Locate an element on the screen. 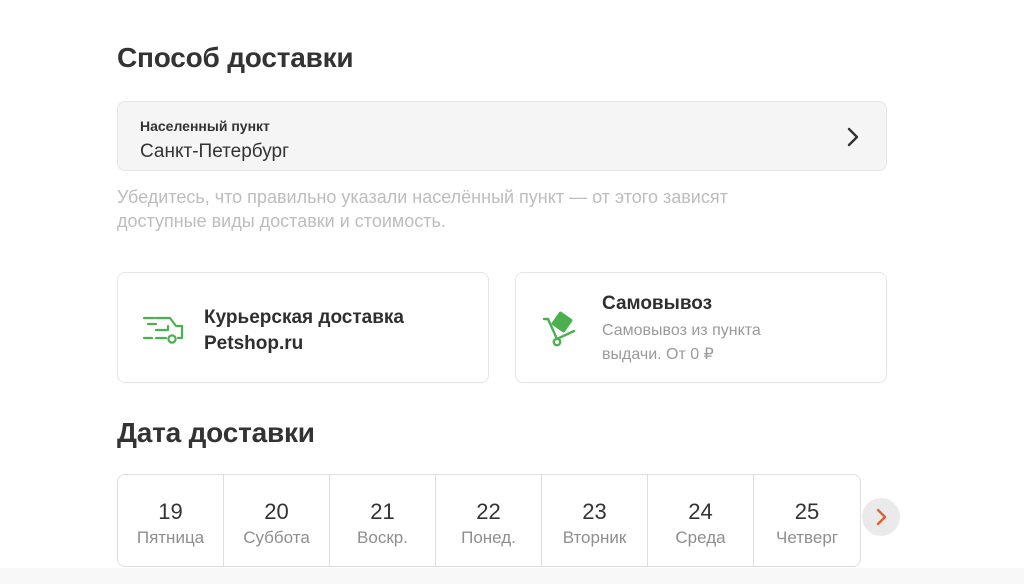 Image resolution: width=1024 pixels, height=584 pixels. delivery-method-title: Способ доставки is located at coordinates (235, 57).